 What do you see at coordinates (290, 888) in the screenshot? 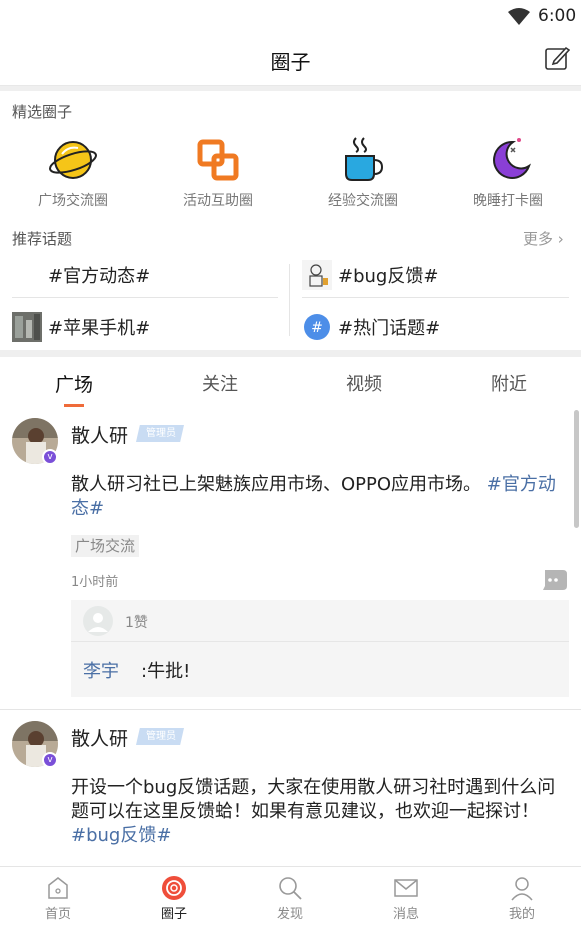
I see `search-icon` at bounding box center [290, 888].